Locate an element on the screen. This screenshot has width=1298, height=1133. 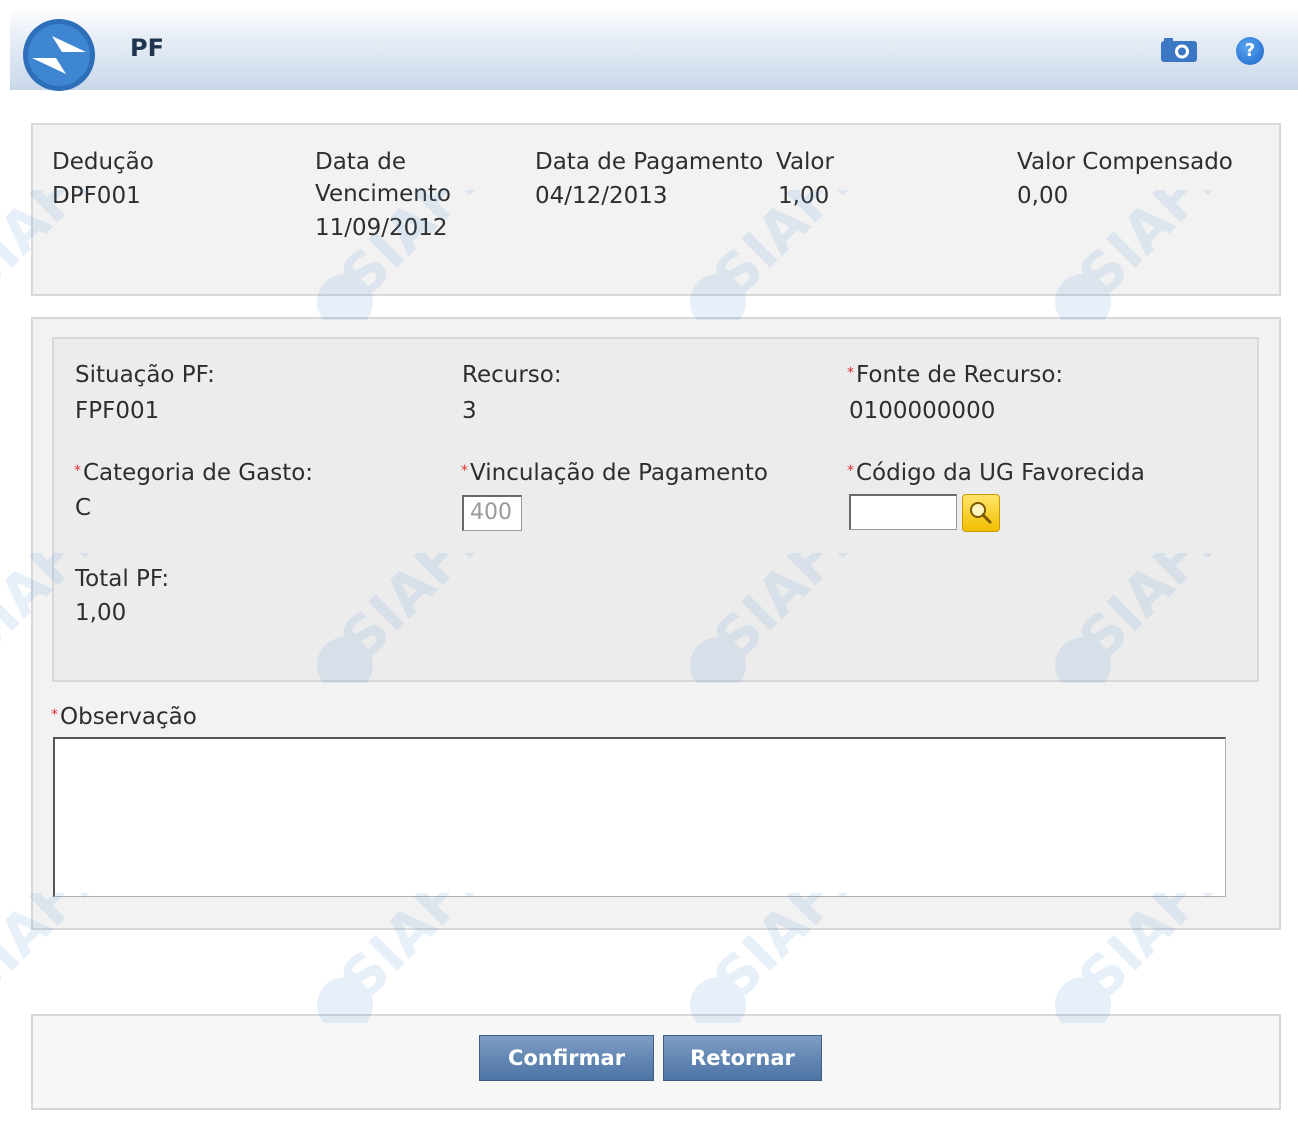
ug-label-text: Código da UG Favorecida is located at coordinates (1000, 473).